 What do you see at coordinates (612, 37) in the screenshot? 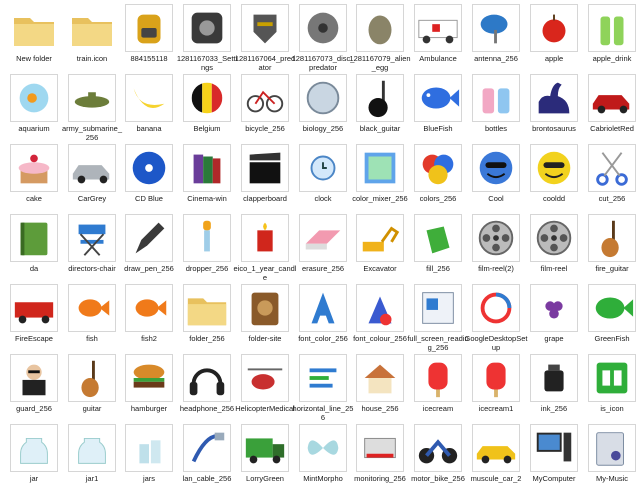
I see `file-item: apple_drink` at bounding box center [612, 37].